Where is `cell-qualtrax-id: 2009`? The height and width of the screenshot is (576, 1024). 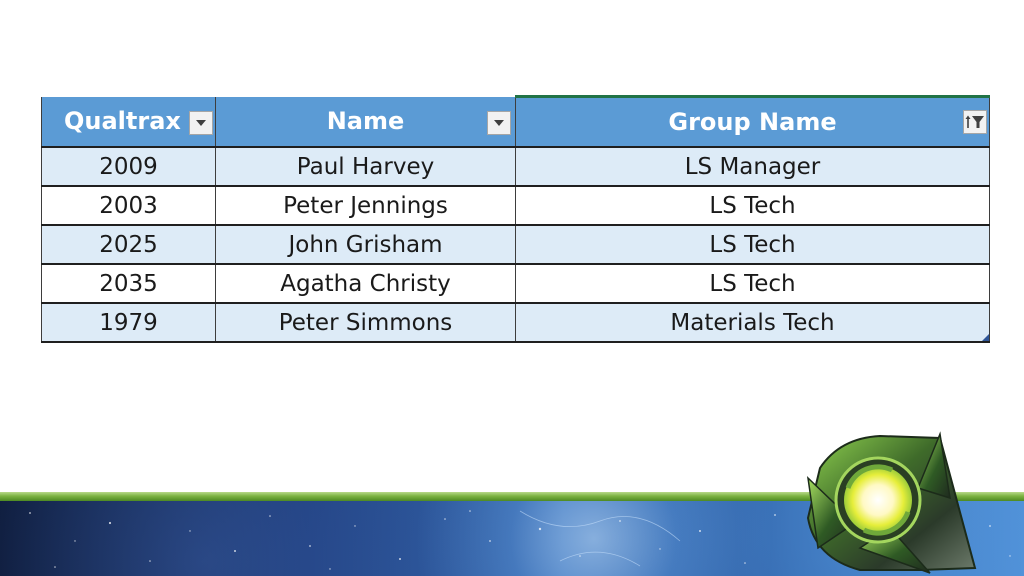 cell-qualtrax-id: 2009 is located at coordinates (128, 166).